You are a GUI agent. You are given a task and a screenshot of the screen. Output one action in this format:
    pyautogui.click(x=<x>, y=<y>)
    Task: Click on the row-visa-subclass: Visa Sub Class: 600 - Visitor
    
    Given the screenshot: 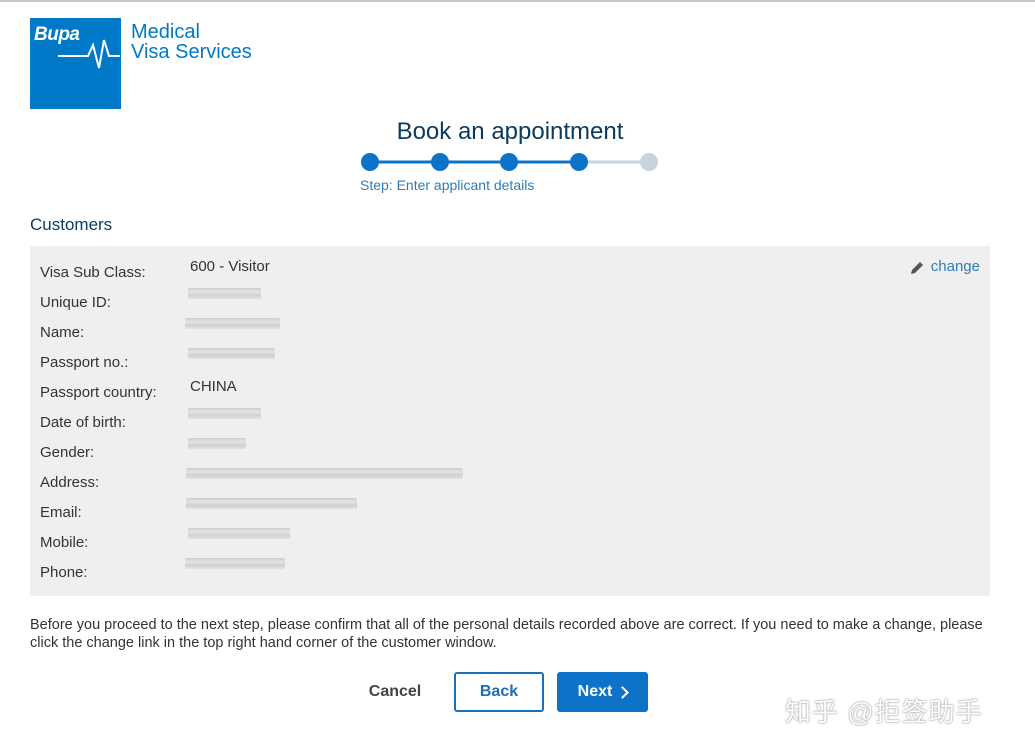 What is the action you would take?
    pyautogui.click(x=510, y=270)
    